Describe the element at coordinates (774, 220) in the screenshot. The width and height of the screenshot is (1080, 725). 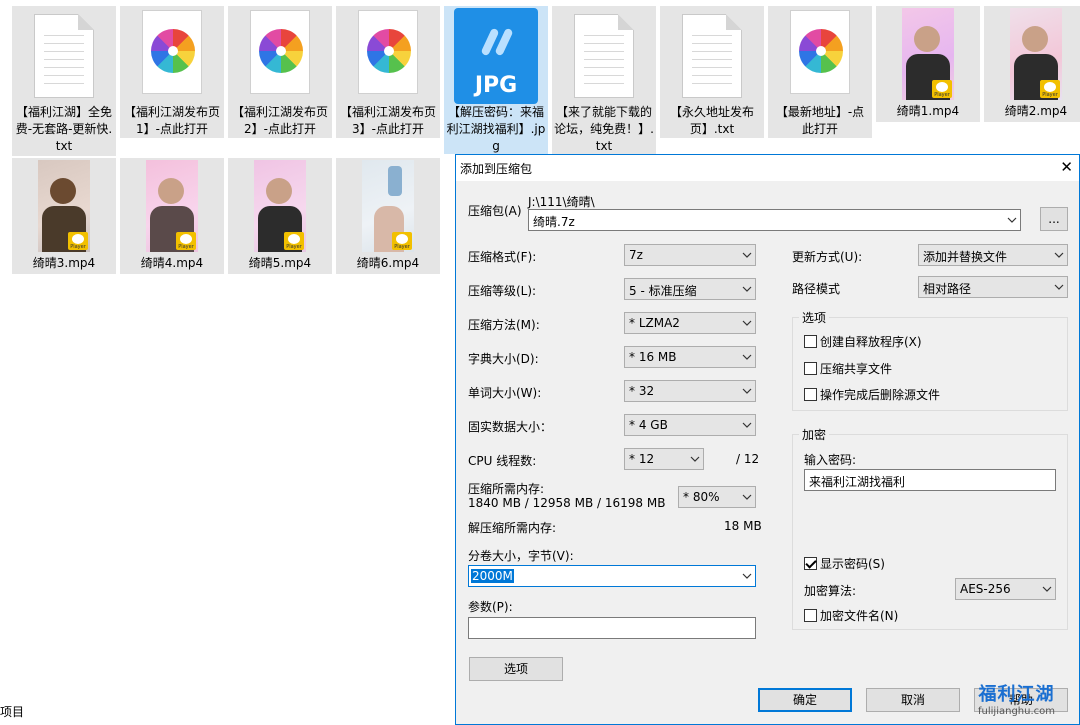
I see `archive-name-combo: 绮晴.7z` at that location.